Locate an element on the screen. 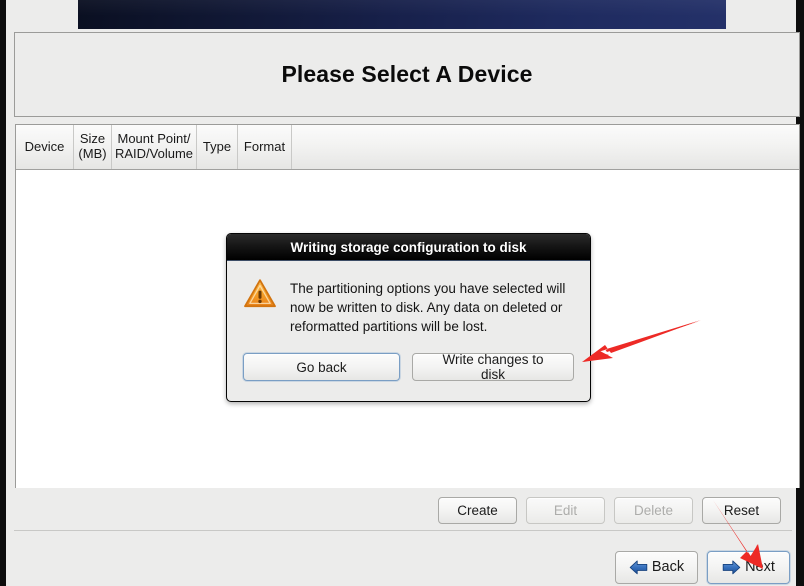  partition-action-toolbar: Create Edit Delete Reset is located at coordinates (401, 510).